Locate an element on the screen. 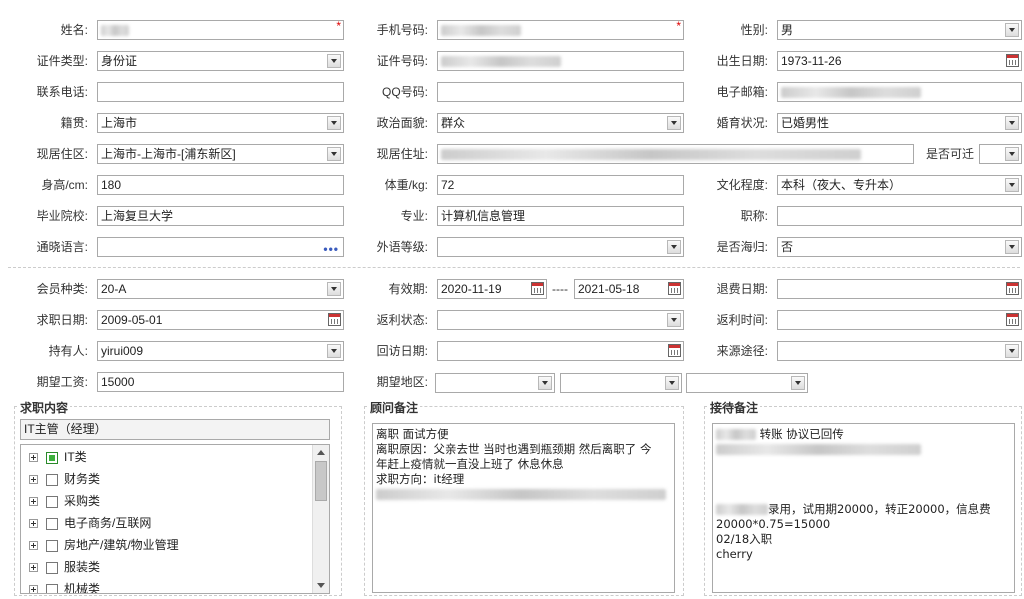 The width and height of the screenshot is (1024, 599). refund-date-label: 退费日期: is located at coordinates (742, 289).